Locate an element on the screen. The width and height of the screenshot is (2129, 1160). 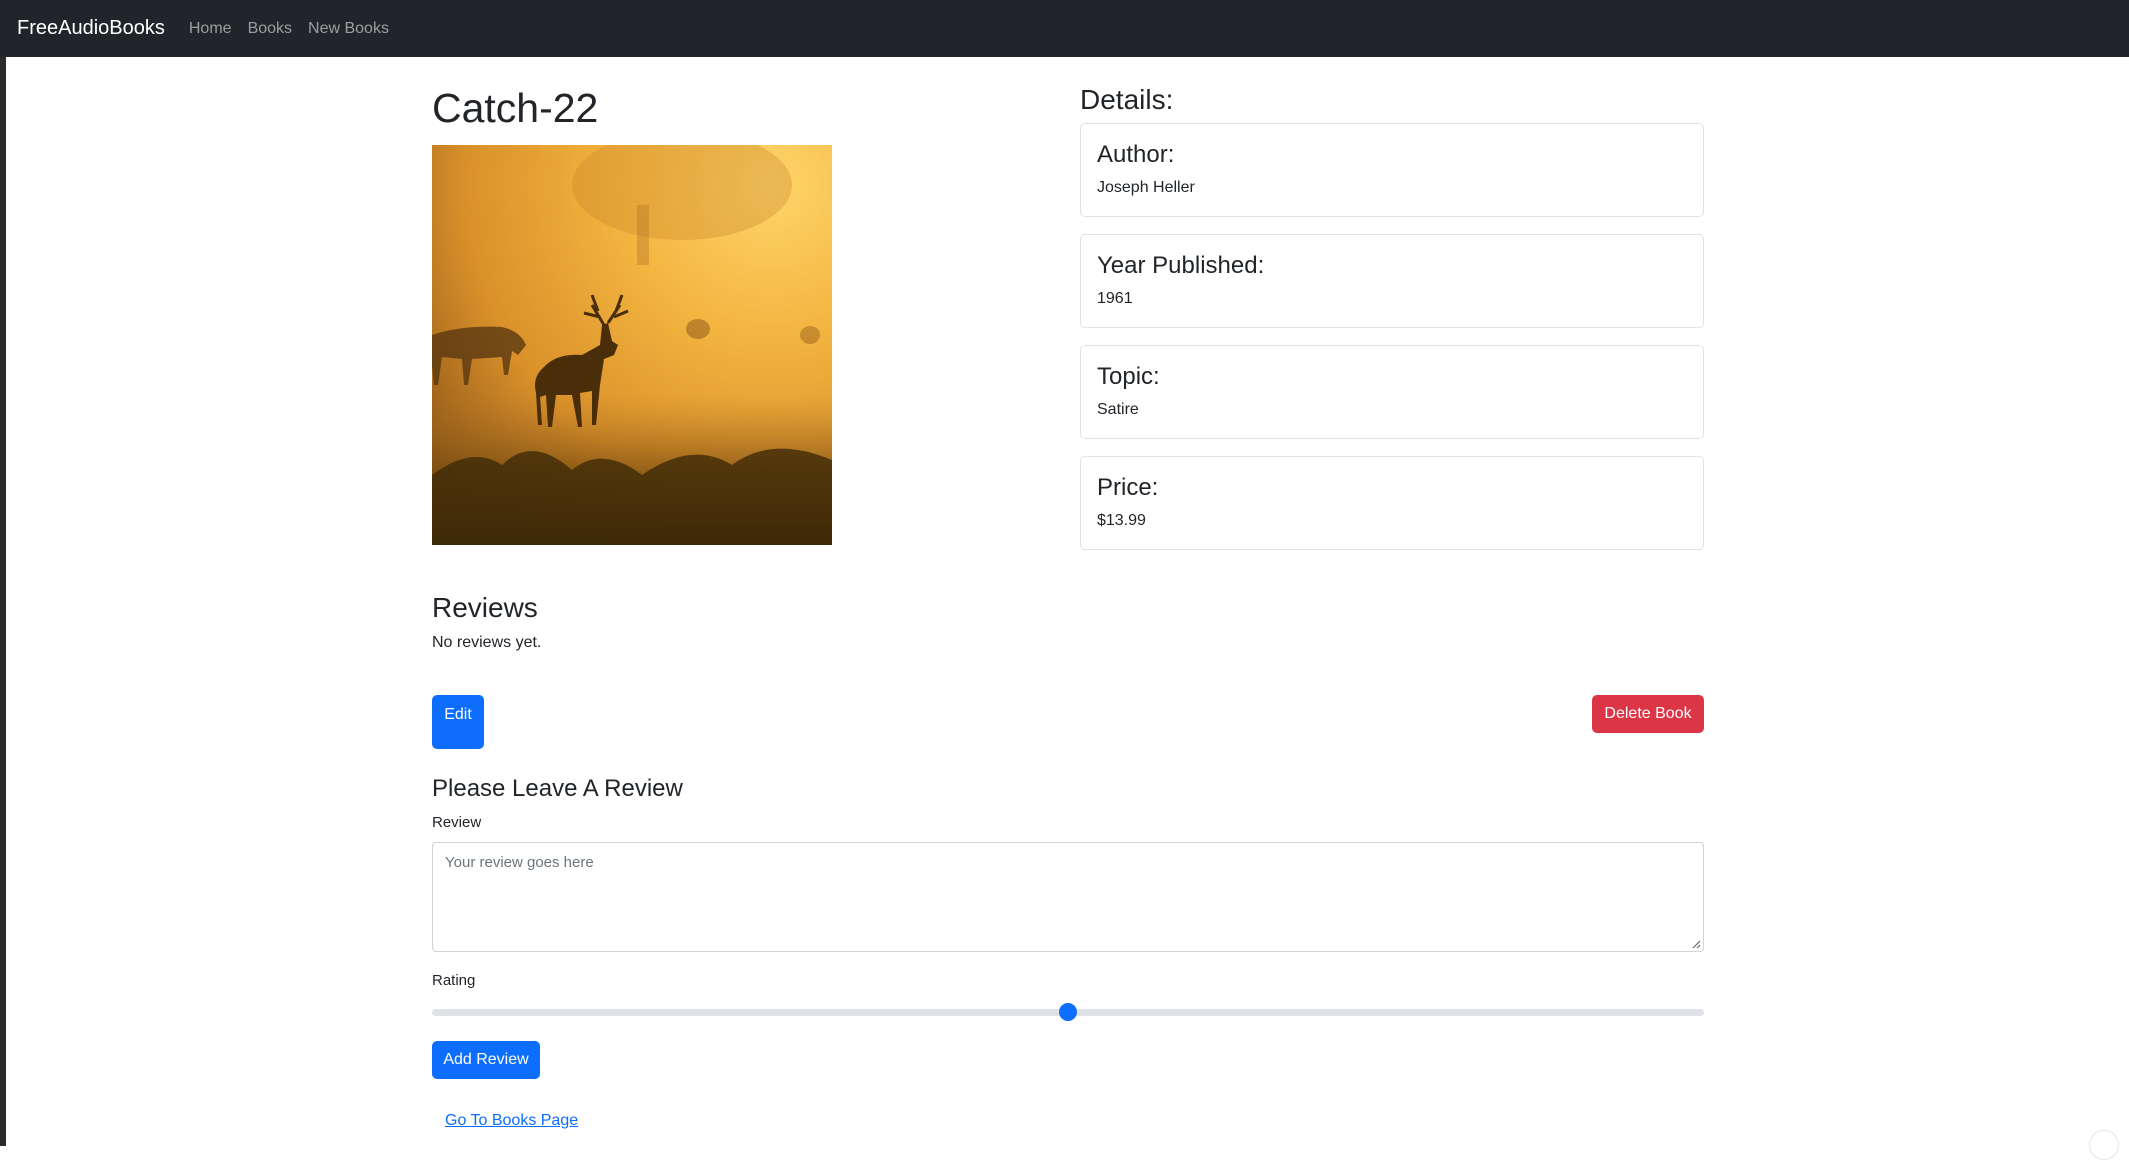
brand-link: FreeAudioBooks is located at coordinates (91, 28).